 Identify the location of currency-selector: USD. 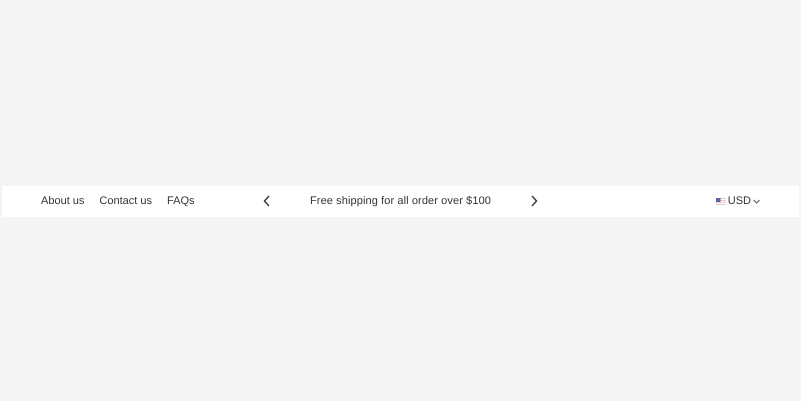
(738, 201).